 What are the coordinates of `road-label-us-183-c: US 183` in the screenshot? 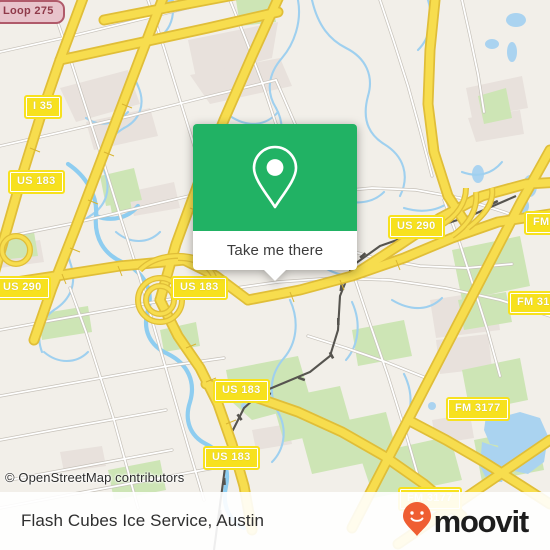 It's located at (241, 391).